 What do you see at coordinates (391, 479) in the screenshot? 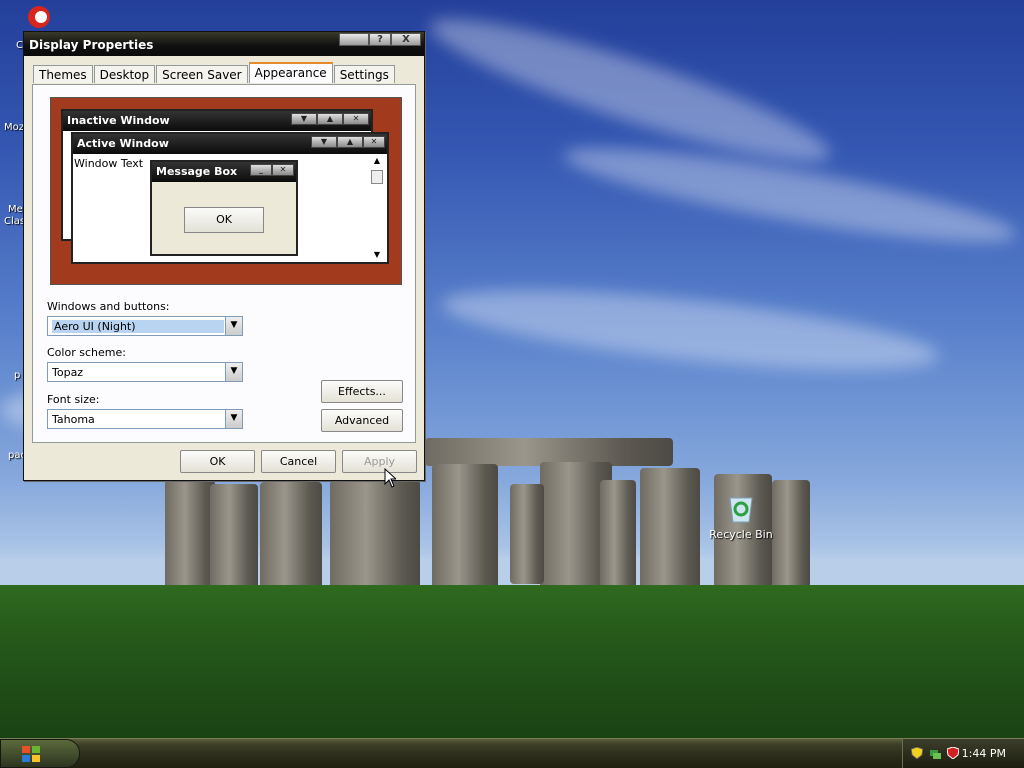
I see `mouse-cursor-icon` at bounding box center [391, 479].